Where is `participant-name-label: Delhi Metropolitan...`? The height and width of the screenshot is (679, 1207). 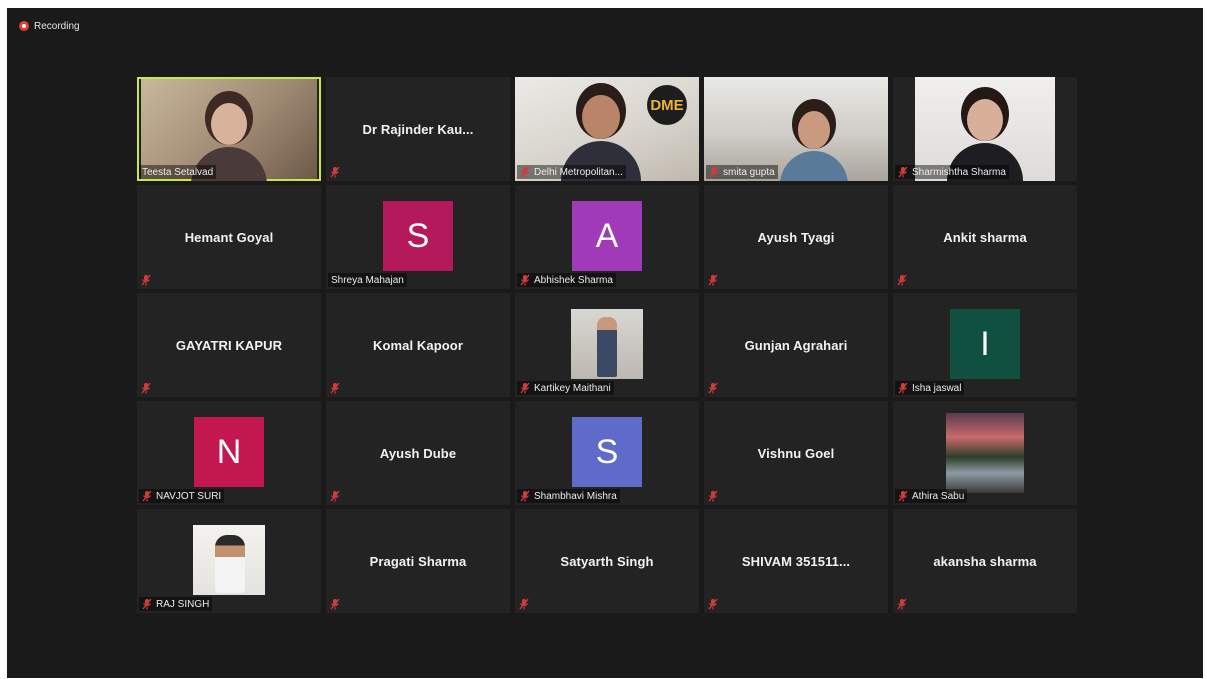
participant-name-label: Delhi Metropolitan... is located at coordinates (571, 172).